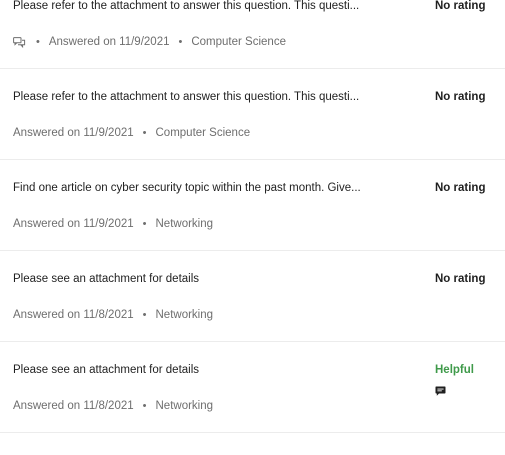 This screenshot has height=455, width=505. Describe the element at coordinates (20, 42) in the screenshot. I see `chat-bubbles-icon` at that location.